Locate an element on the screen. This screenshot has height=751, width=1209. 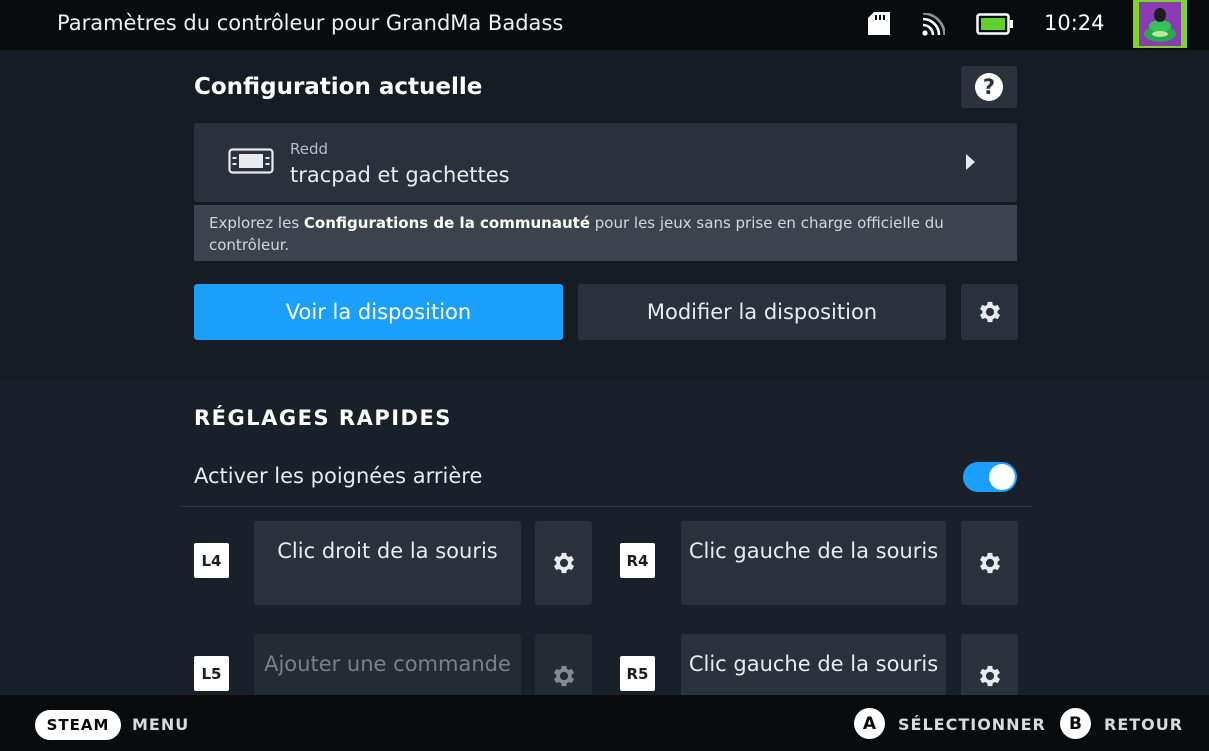
help-icon: ? is located at coordinates (989, 87).